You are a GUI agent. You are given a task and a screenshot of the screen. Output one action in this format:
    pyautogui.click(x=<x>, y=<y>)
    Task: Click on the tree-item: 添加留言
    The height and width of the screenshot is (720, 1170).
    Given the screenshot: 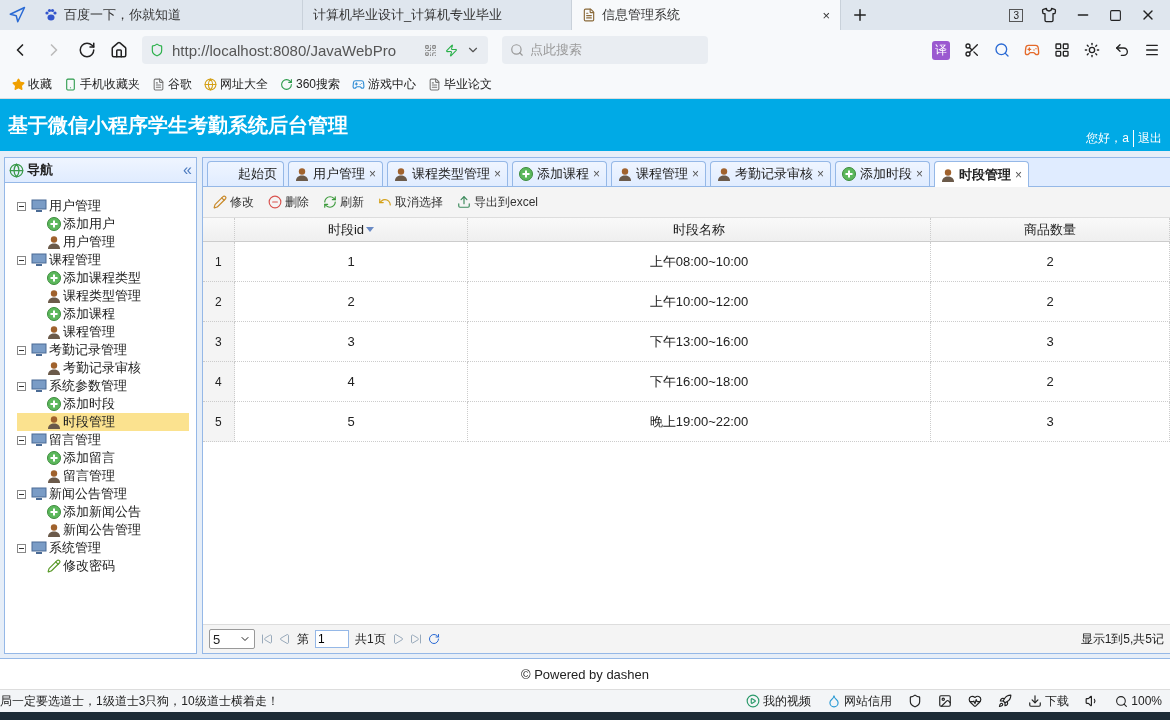 What is the action you would take?
    pyautogui.click(x=103, y=458)
    